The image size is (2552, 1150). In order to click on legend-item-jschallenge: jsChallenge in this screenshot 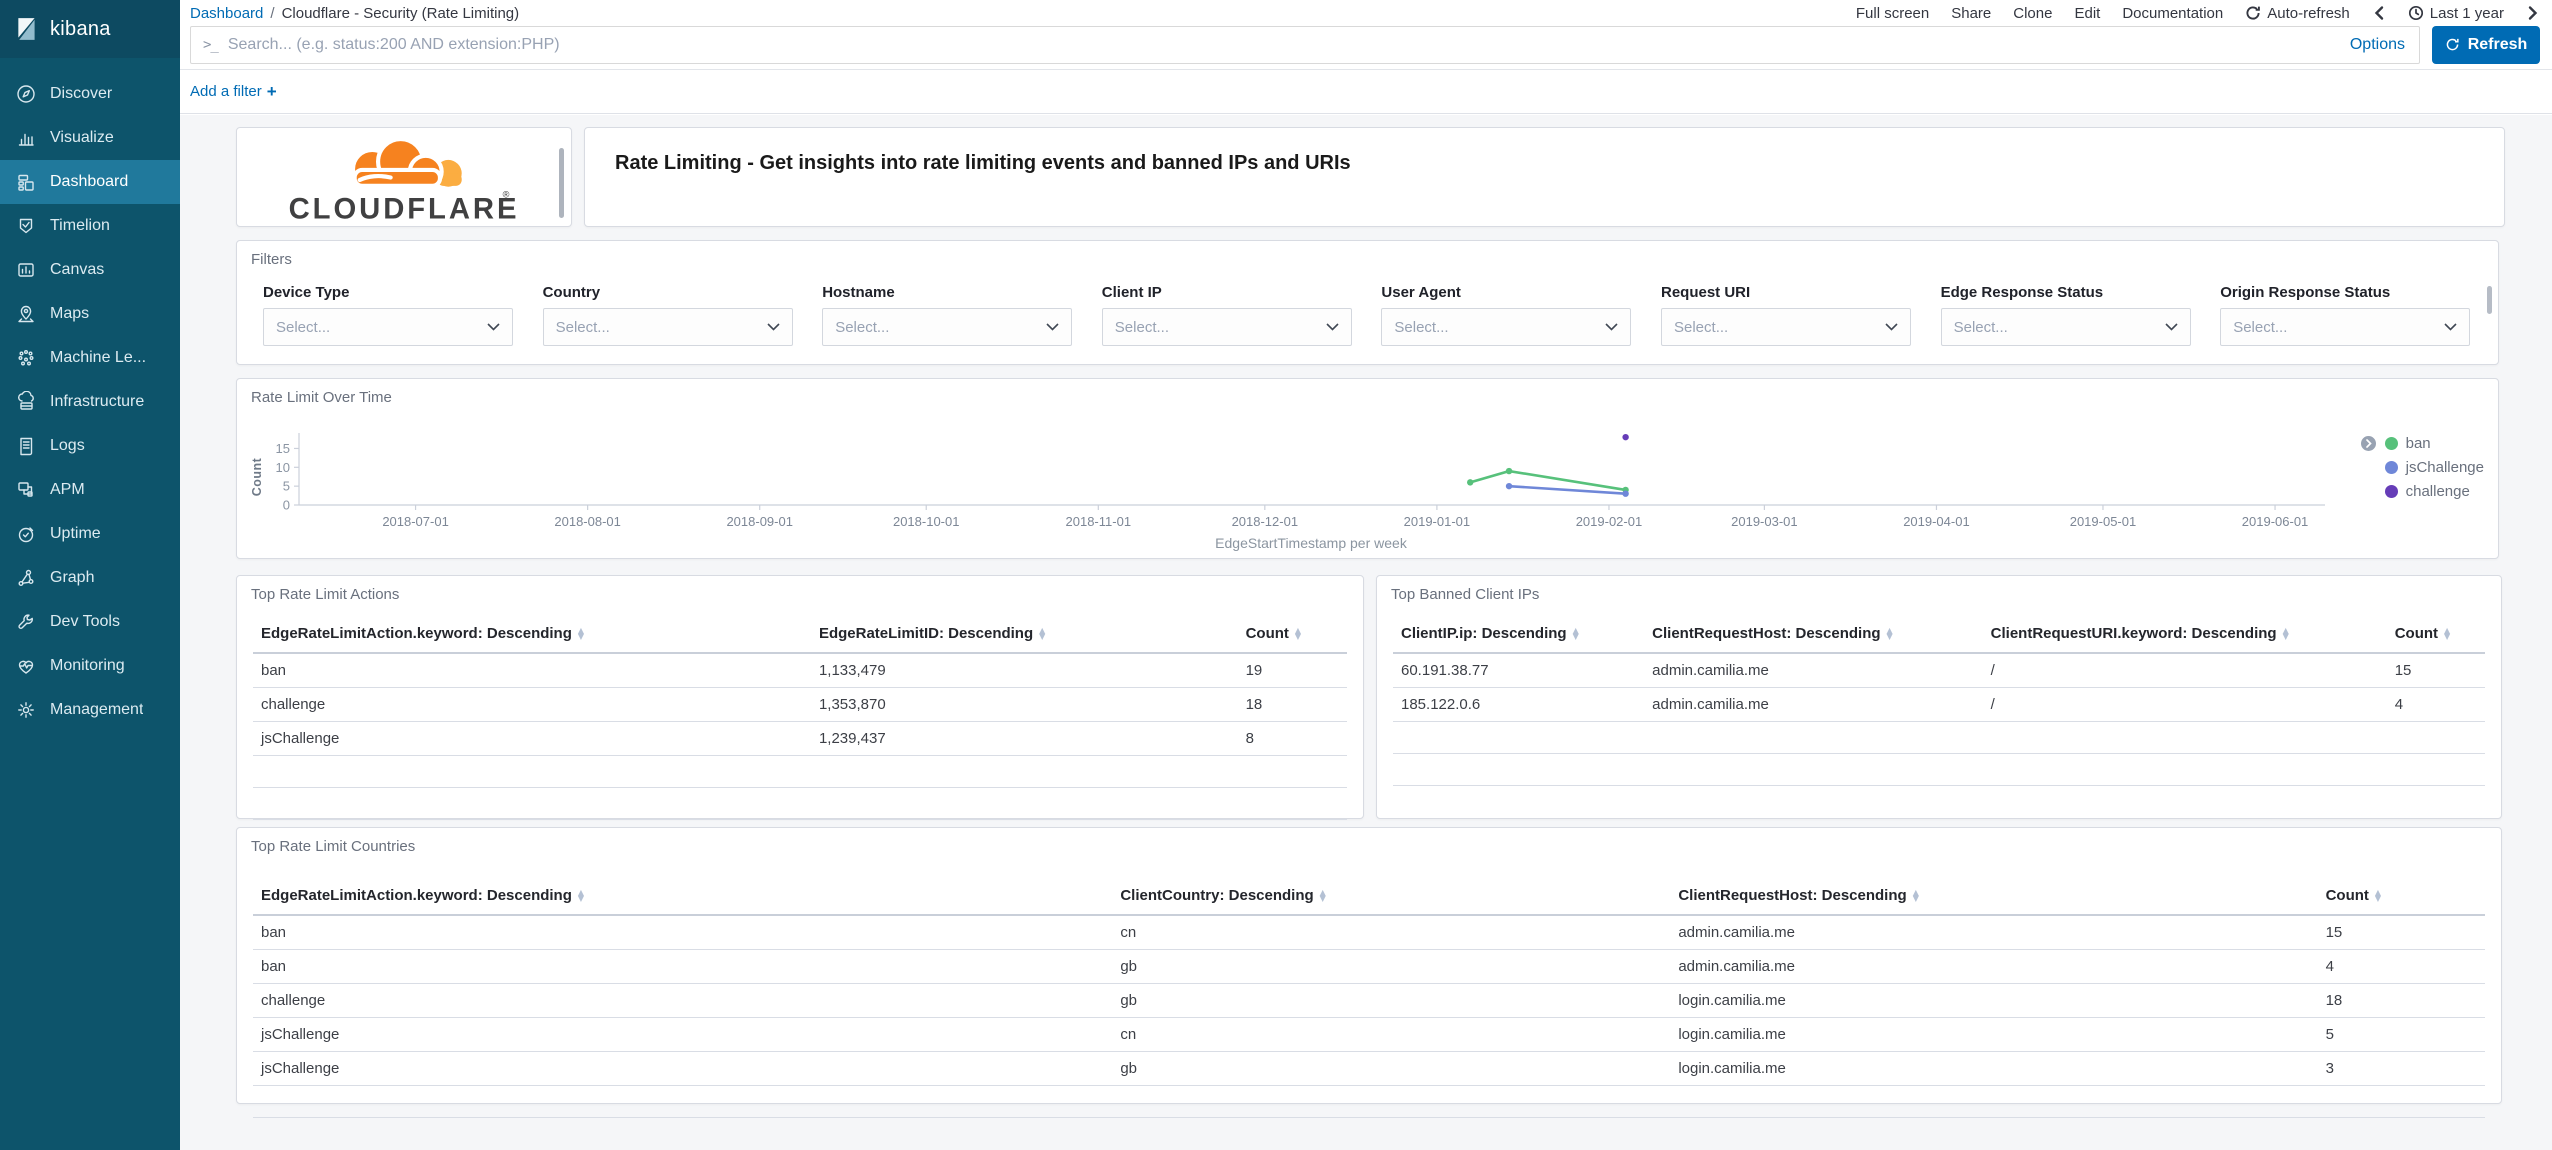, I will do `click(2422, 467)`.